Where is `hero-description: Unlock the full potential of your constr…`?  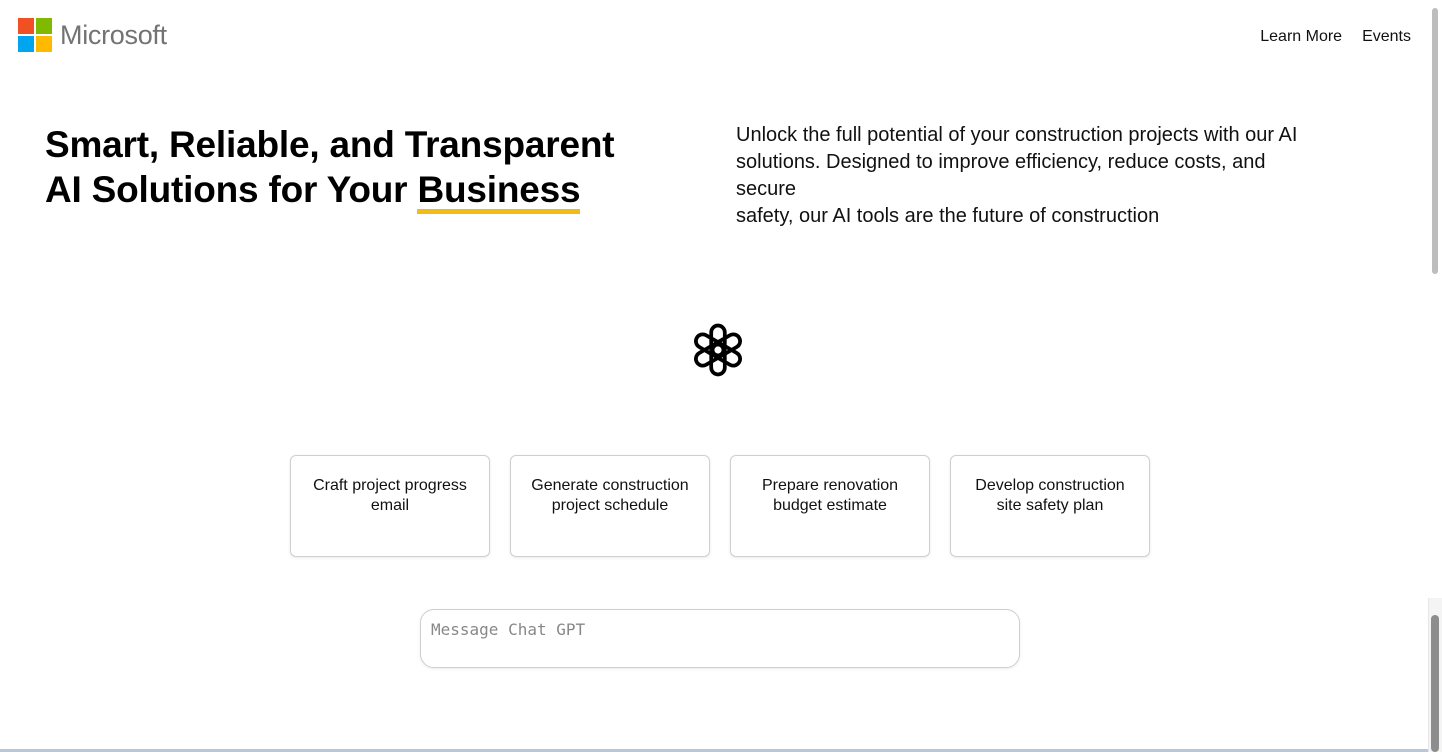 hero-description: Unlock the full potential of your constr… is located at coordinates (1061, 176).